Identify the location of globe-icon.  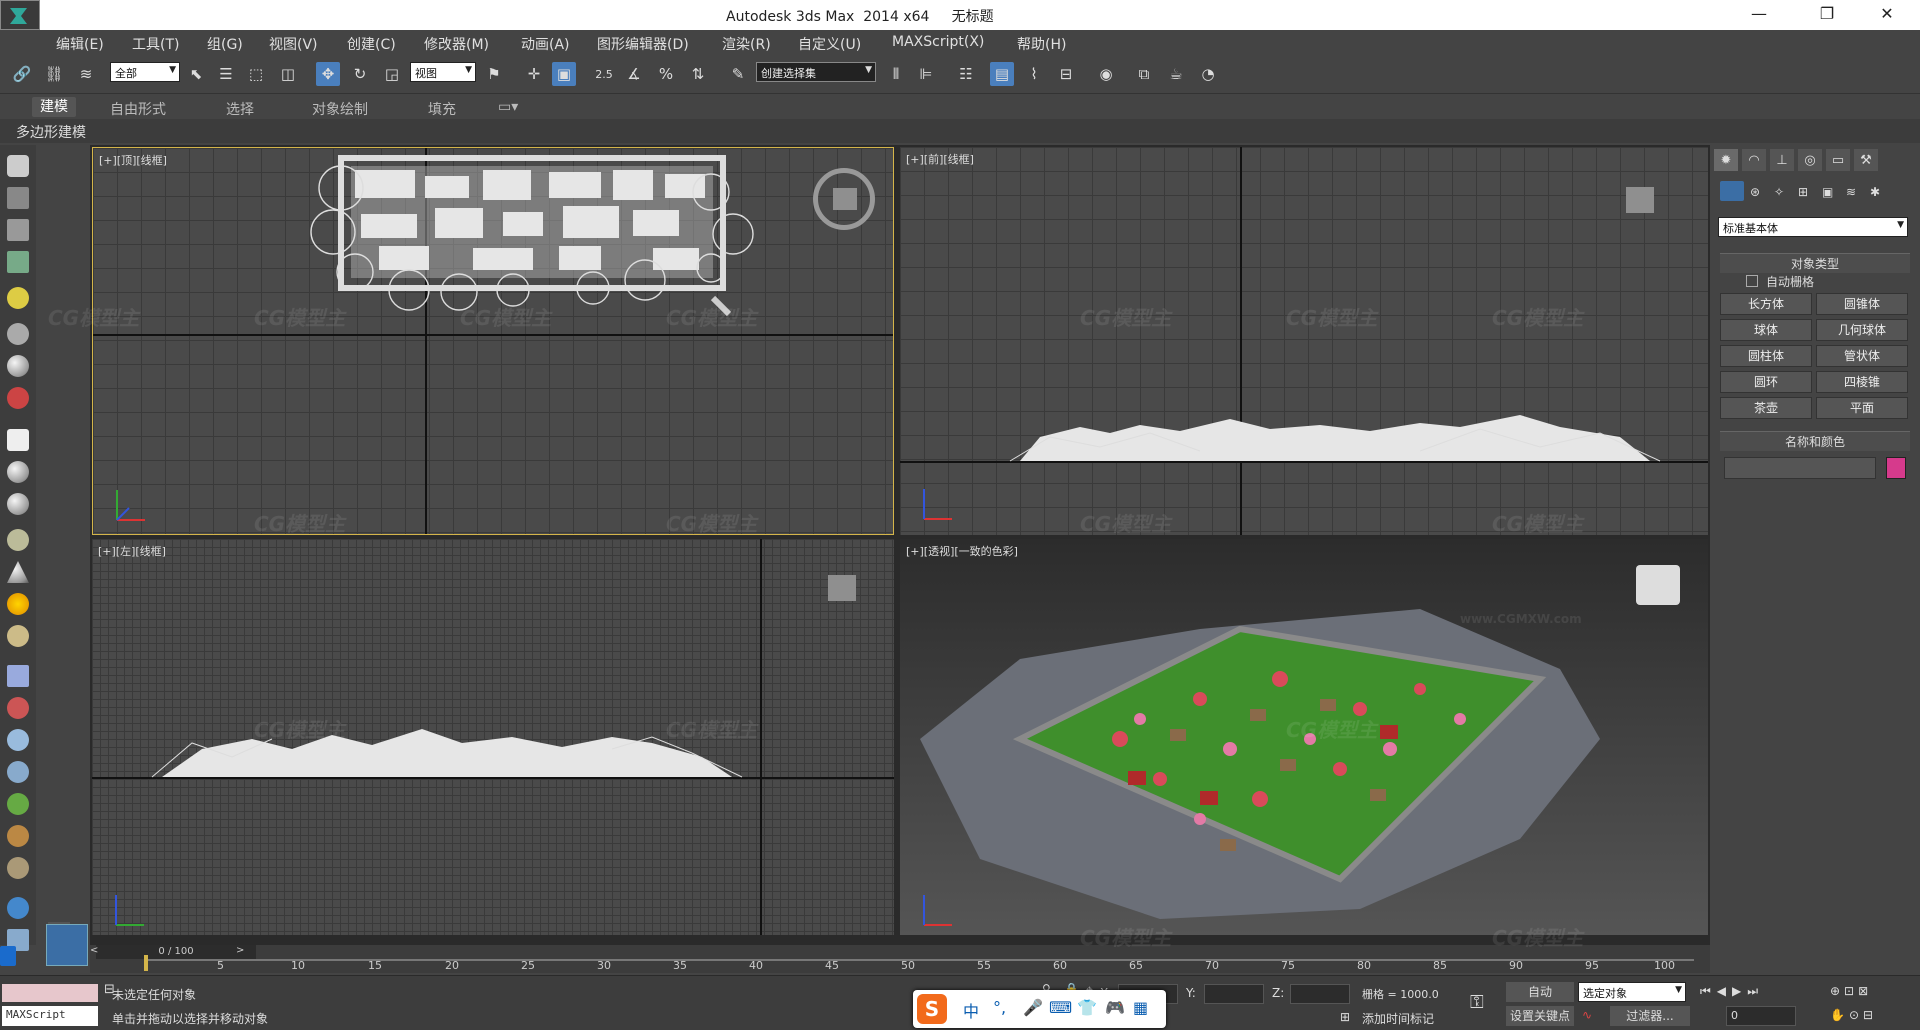
(18, 908).